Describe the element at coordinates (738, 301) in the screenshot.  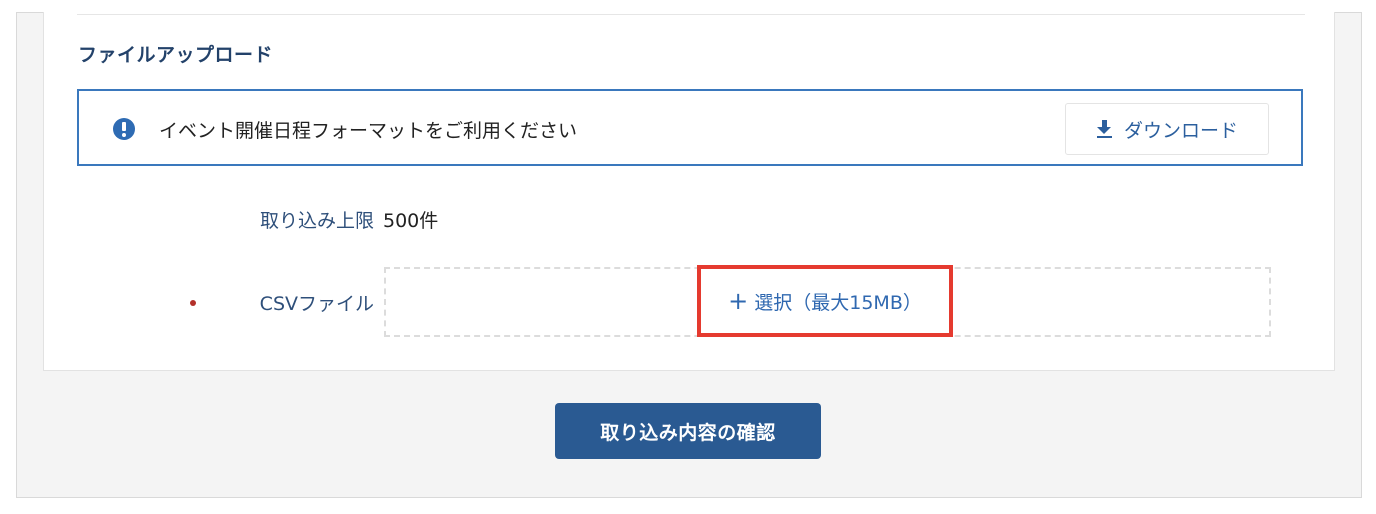
I see `plus-icon: +` at that location.